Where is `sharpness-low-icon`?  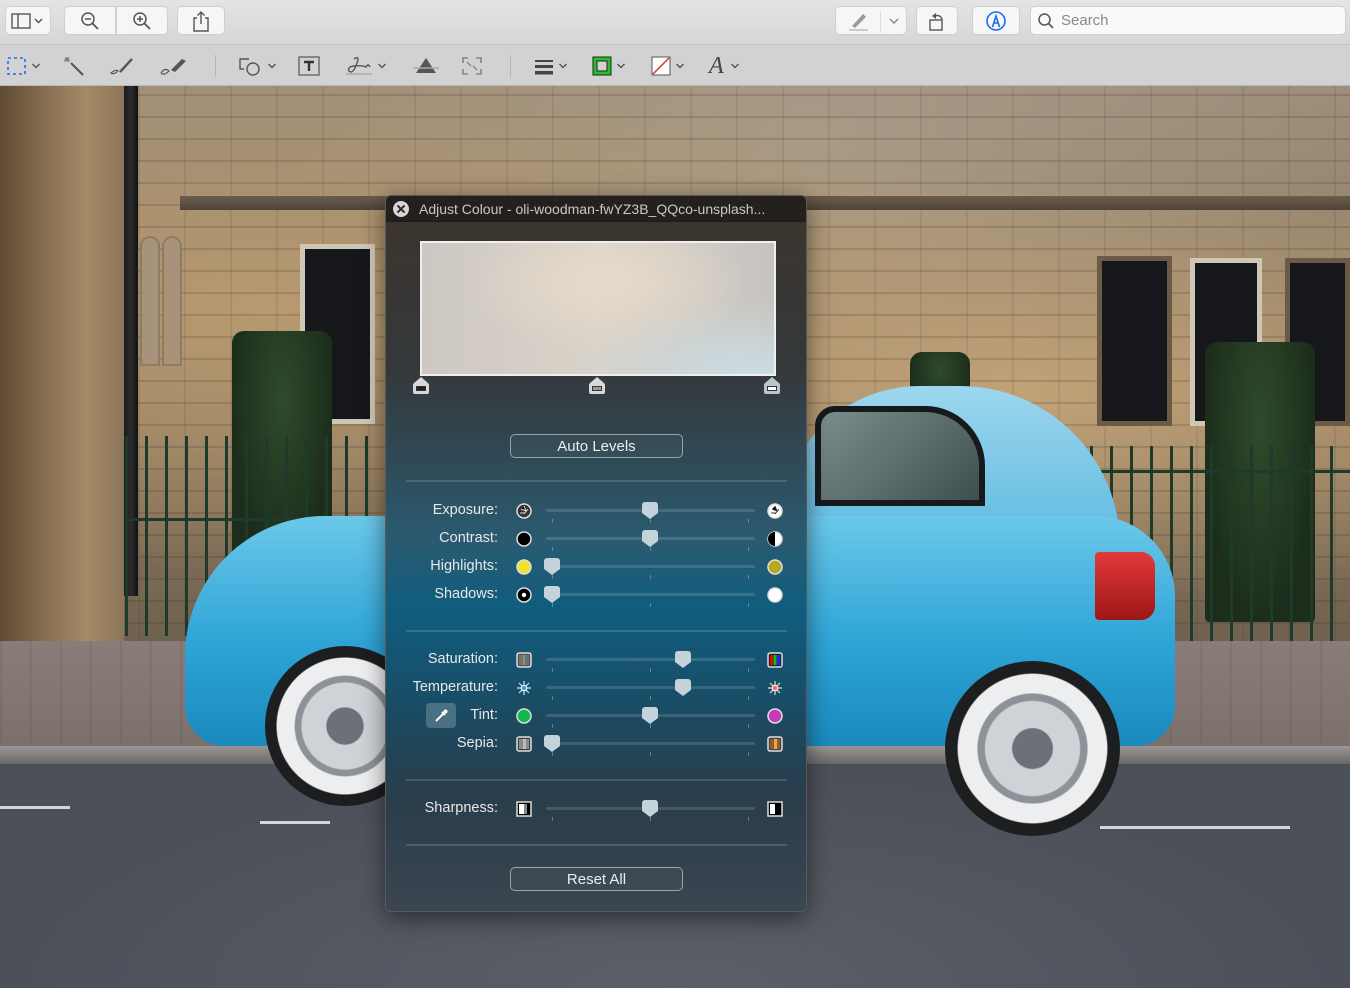
sharpness-low-icon is located at coordinates (524, 809).